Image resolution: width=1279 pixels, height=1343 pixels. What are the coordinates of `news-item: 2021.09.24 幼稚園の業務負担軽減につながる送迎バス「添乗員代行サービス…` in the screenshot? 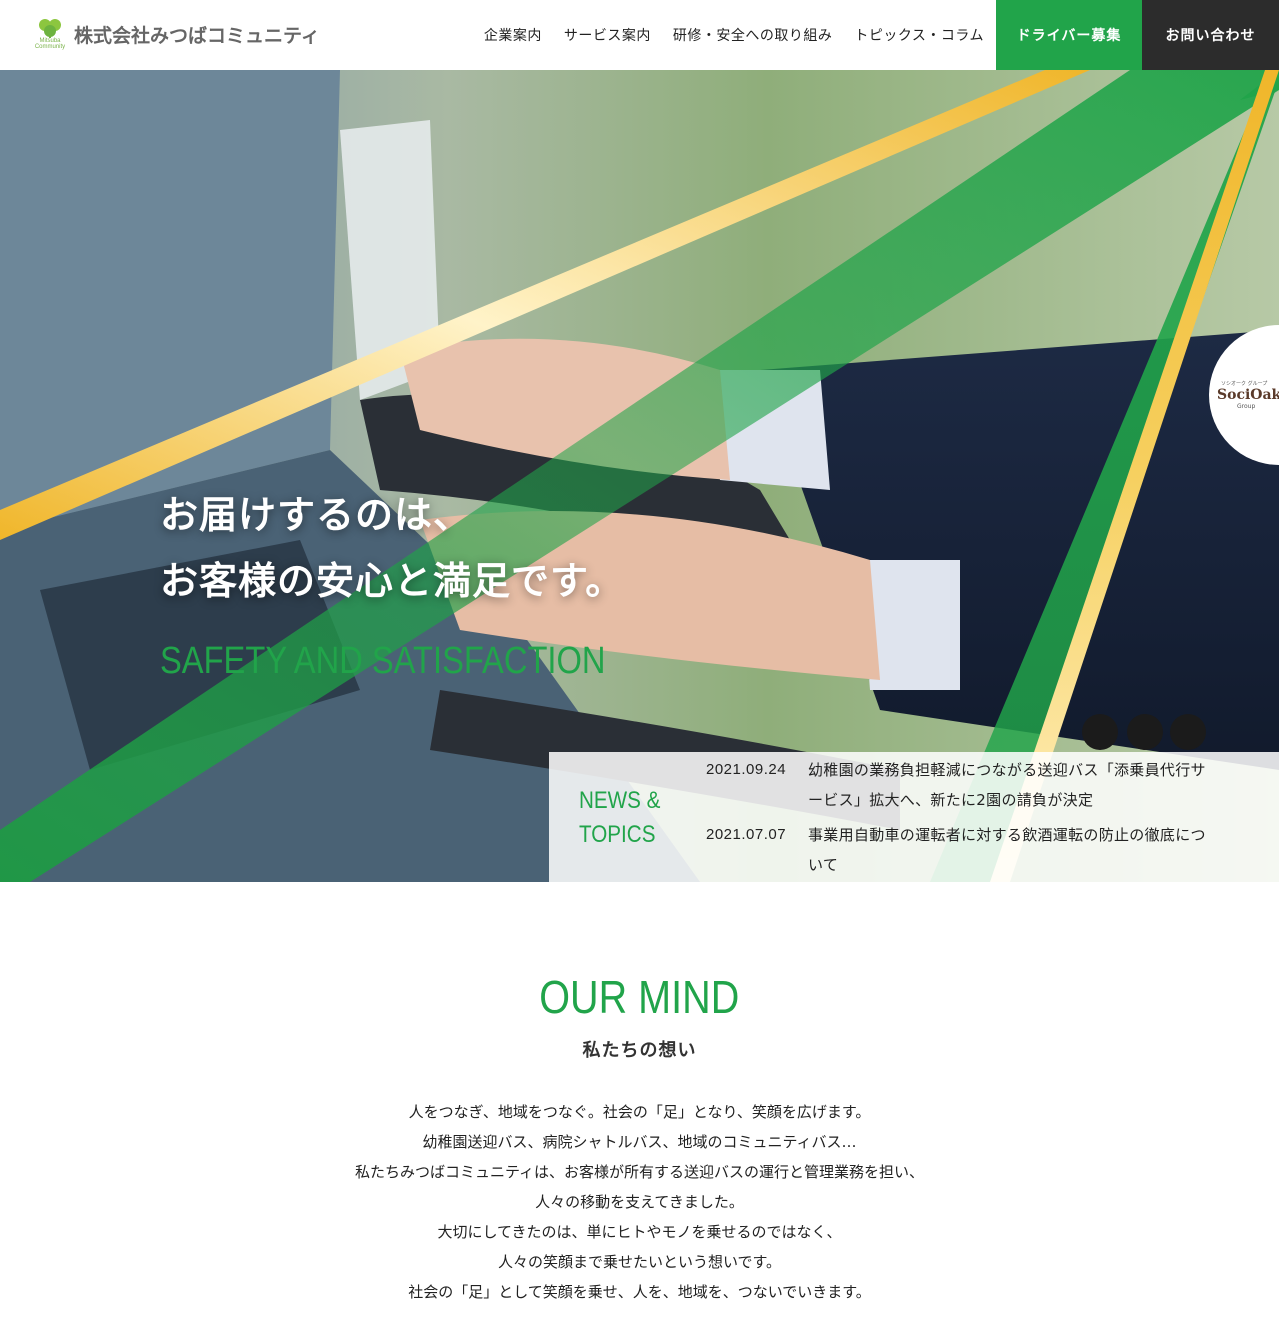 It's located at (957, 785).